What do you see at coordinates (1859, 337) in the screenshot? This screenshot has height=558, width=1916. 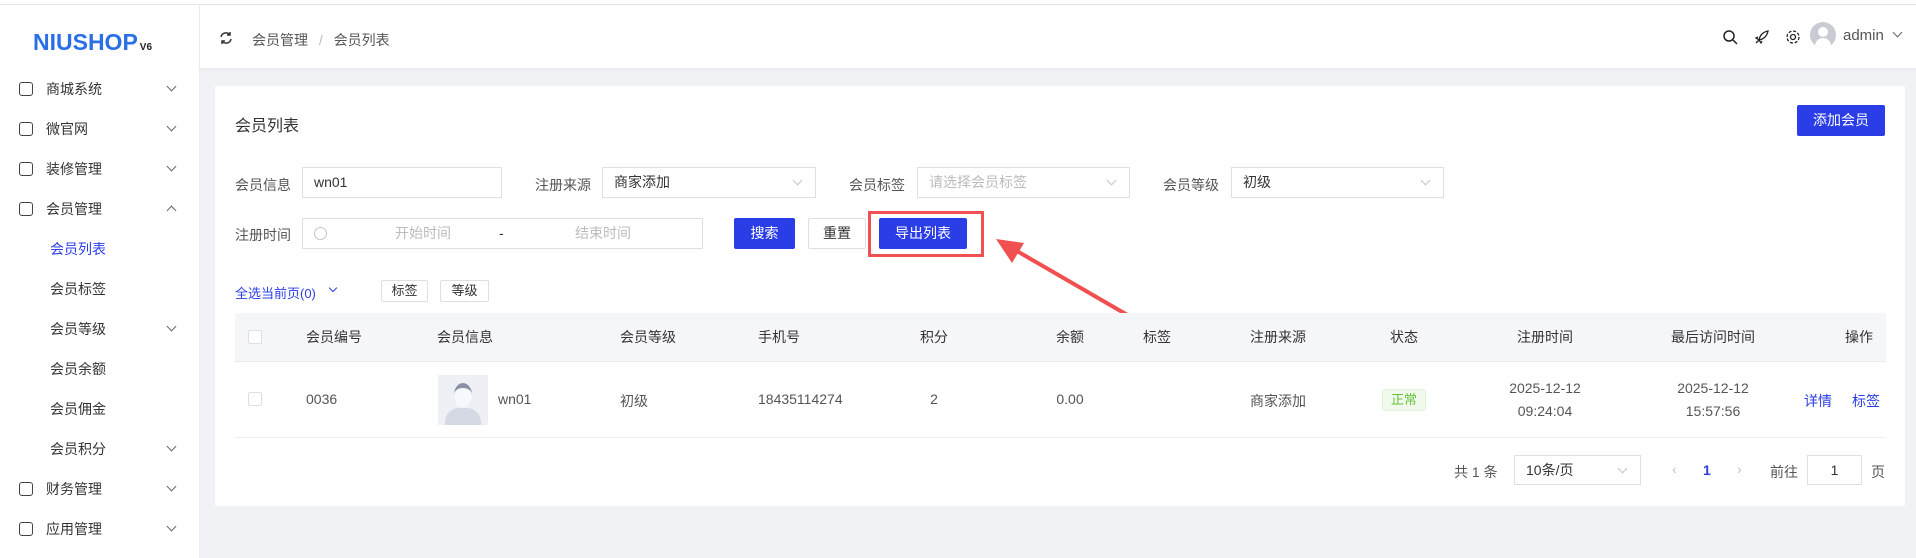 I see `column-header: 操作` at bounding box center [1859, 337].